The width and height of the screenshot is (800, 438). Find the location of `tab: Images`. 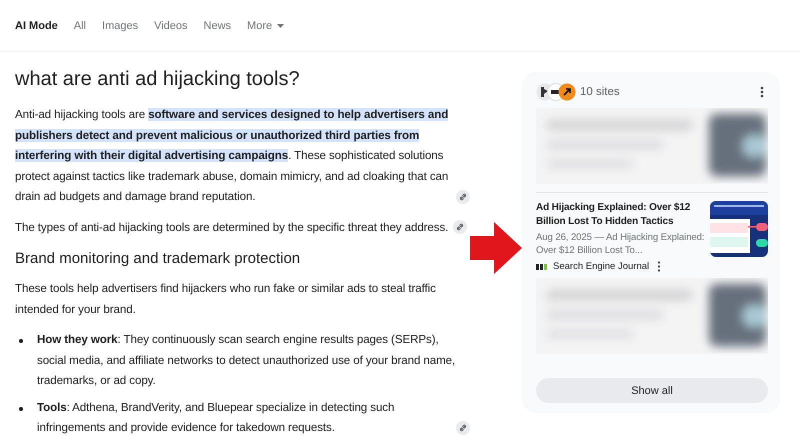

tab: Images is located at coordinates (120, 26).